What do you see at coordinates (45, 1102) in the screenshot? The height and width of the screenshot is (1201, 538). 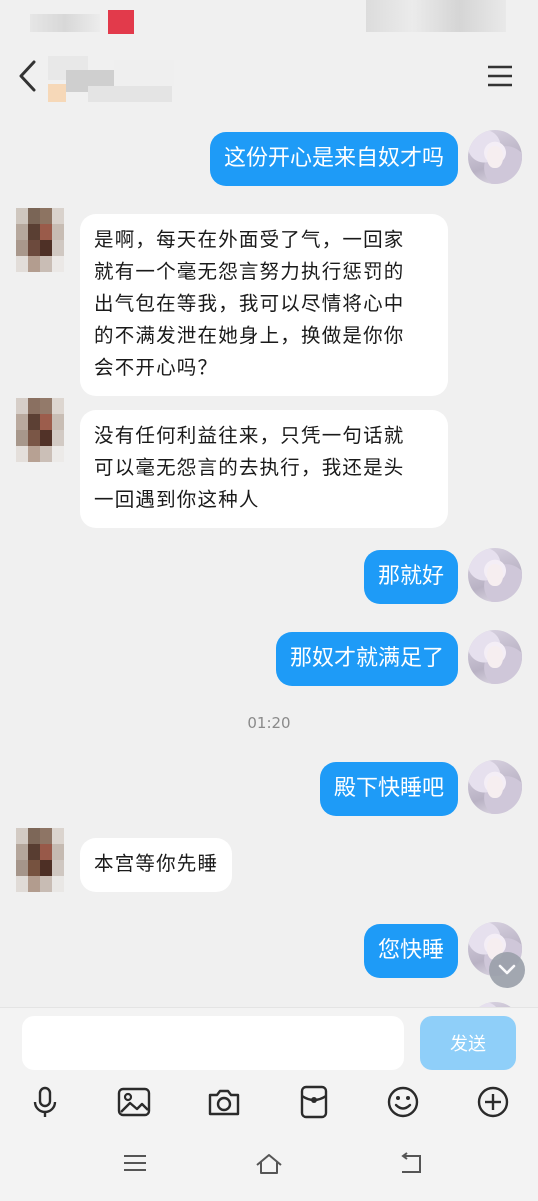 I see `microphone-icon` at bounding box center [45, 1102].